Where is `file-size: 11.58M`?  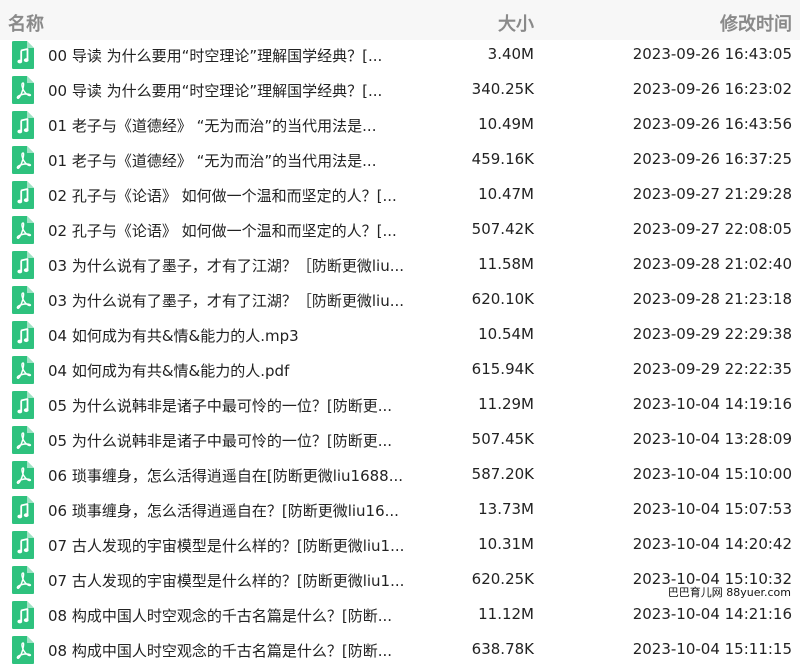 file-size: 11.58M is located at coordinates (506, 264).